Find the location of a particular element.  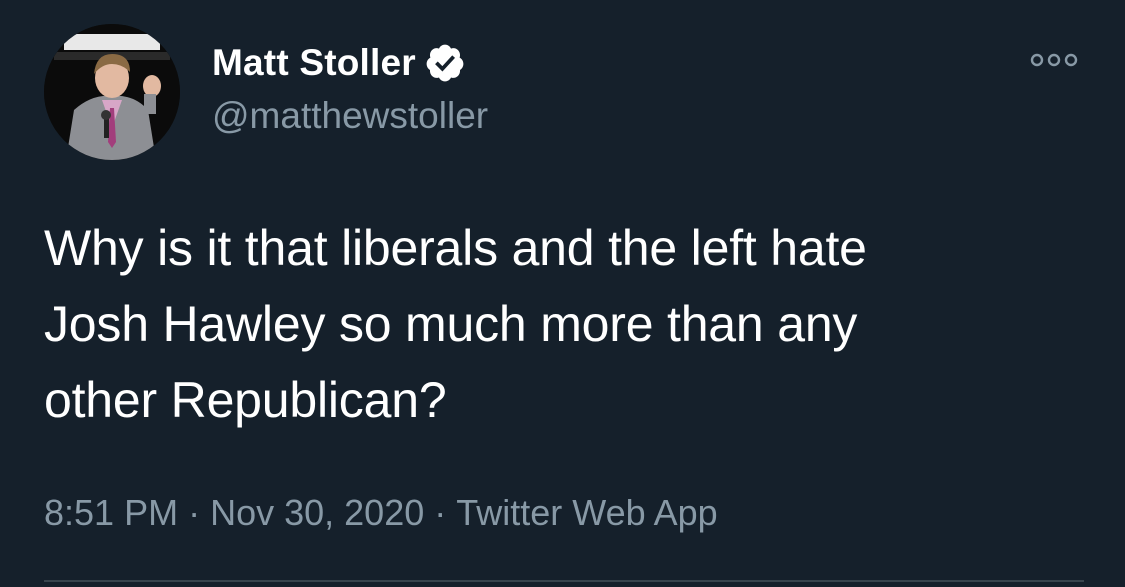

tweet-source: Twitter Web App is located at coordinates (586, 512).